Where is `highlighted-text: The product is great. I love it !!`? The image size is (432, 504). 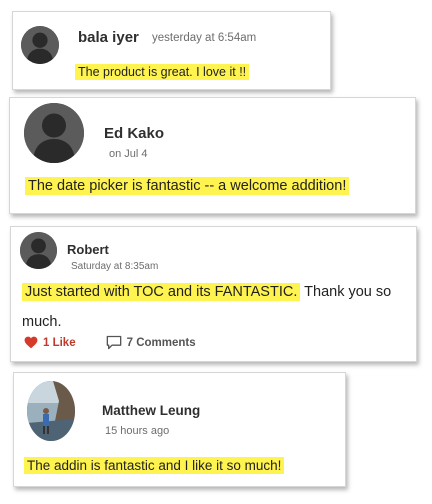
highlighted-text: The product is great. I love it !! is located at coordinates (162, 72).